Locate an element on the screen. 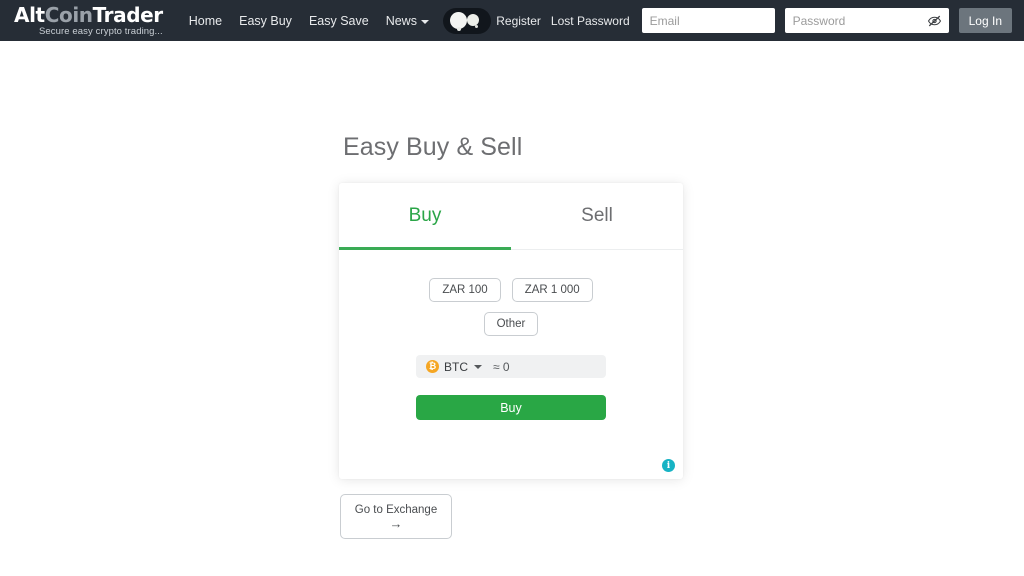 Image resolution: width=1024 pixels, height=576 pixels. eye-slash-icon is located at coordinates (934, 20).